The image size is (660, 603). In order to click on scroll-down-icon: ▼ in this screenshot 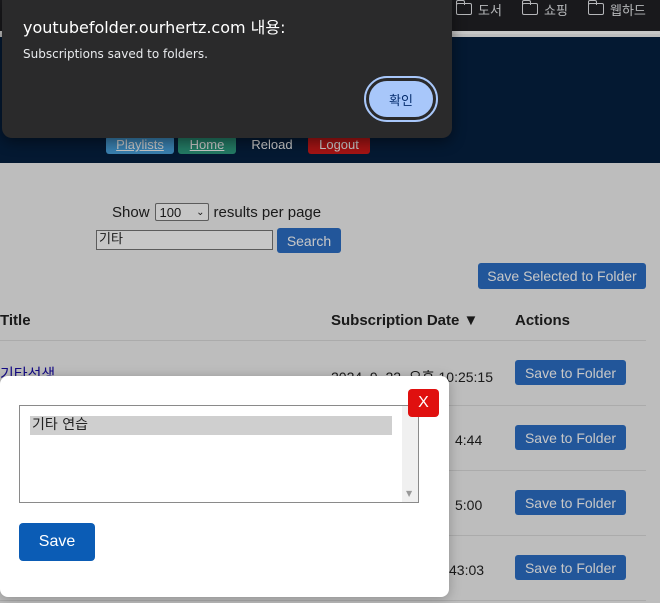, I will do `click(409, 493)`.